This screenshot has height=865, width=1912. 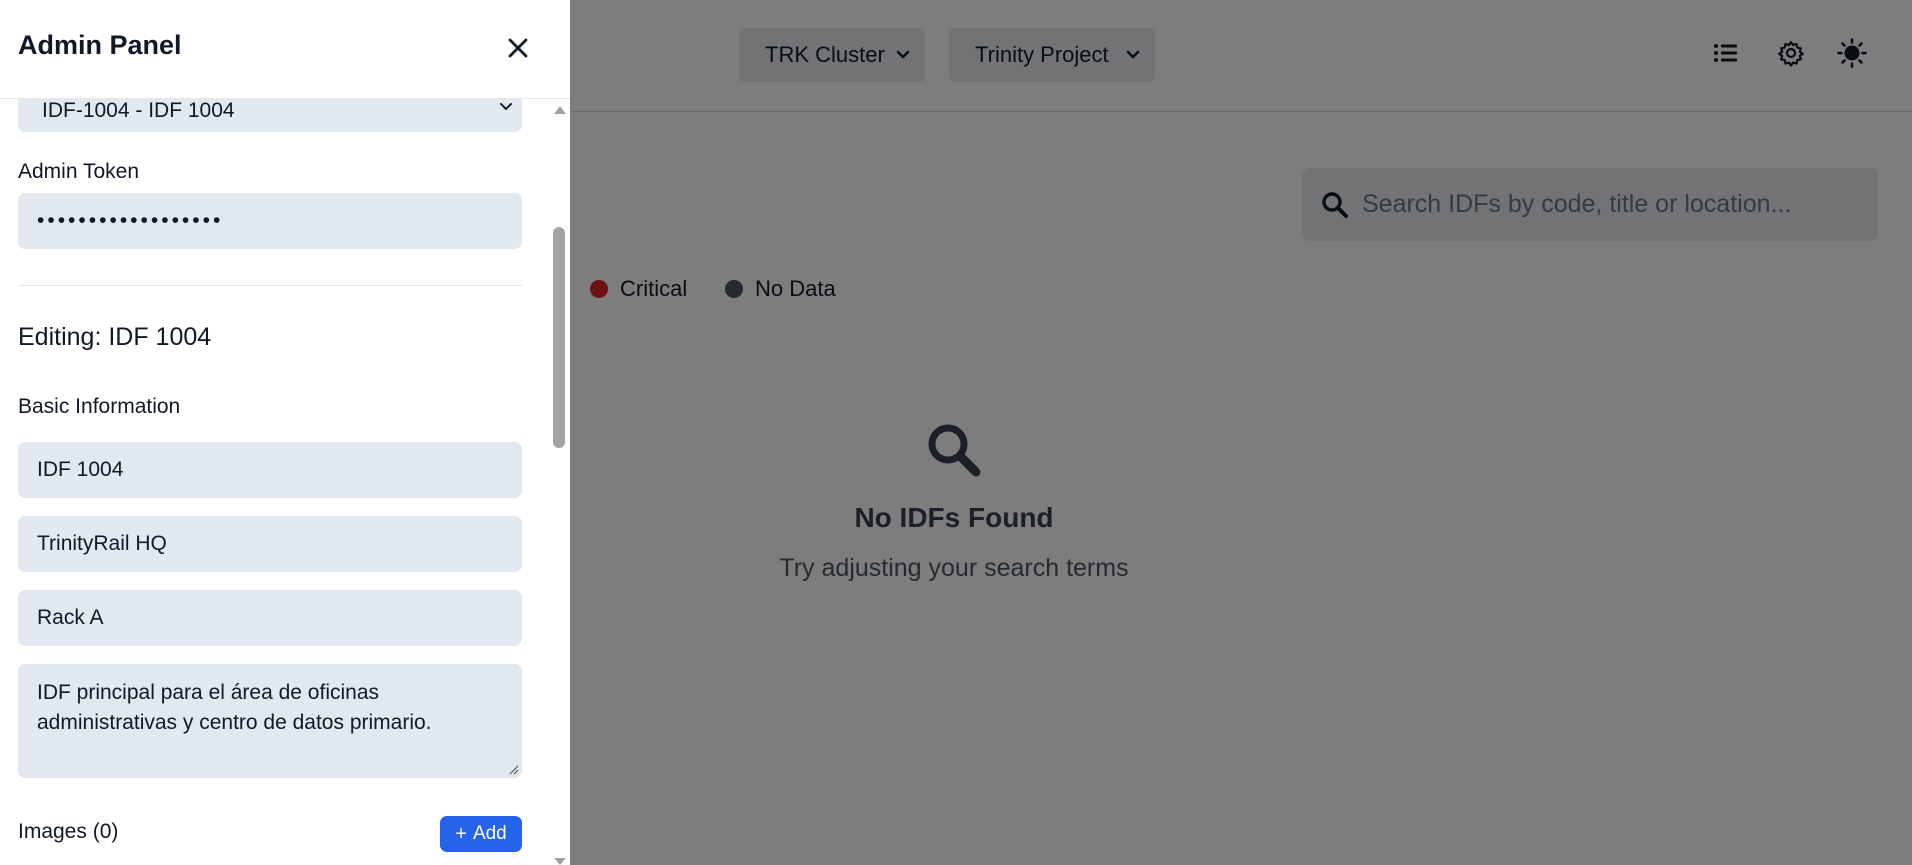 I want to click on admin-token-field: ••••••••••••••••••, so click(x=270, y=221).